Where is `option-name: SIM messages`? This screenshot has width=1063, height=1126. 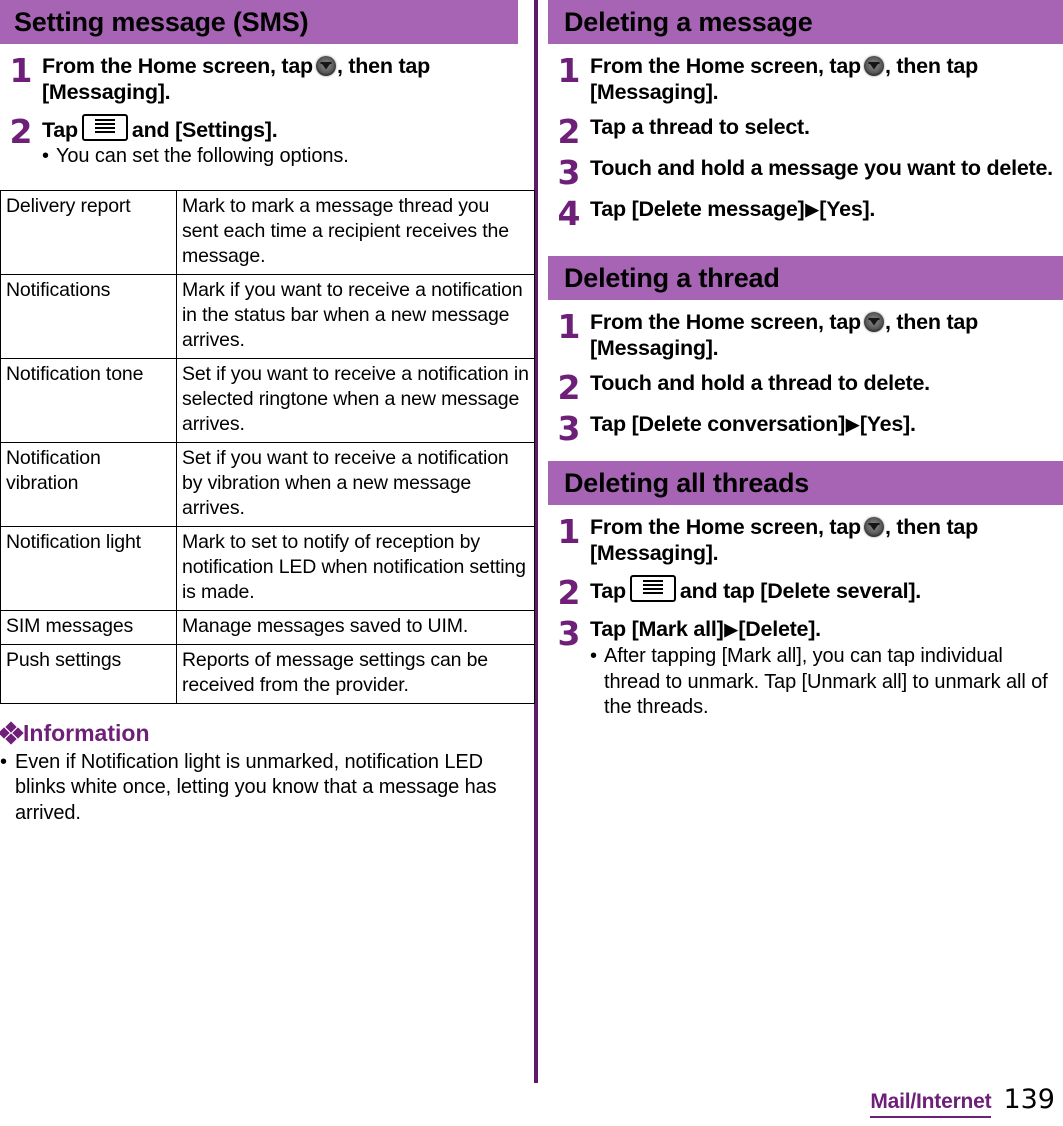 option-name: SIM messages is located at coordinates (88, 627).